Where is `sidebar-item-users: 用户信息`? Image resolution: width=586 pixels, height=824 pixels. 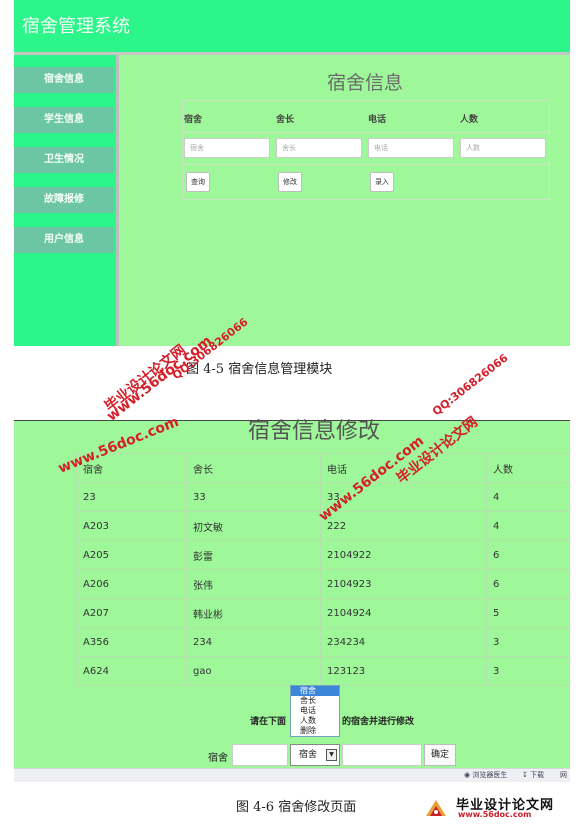 sidebar-item-users: 用户信息 is located at coordinates (64, 240).